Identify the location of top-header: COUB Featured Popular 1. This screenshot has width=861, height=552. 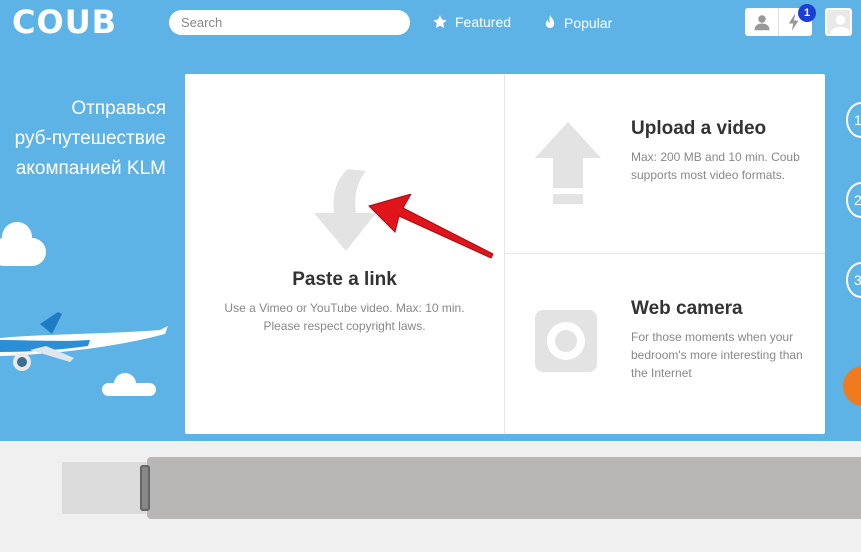
(430, 23).